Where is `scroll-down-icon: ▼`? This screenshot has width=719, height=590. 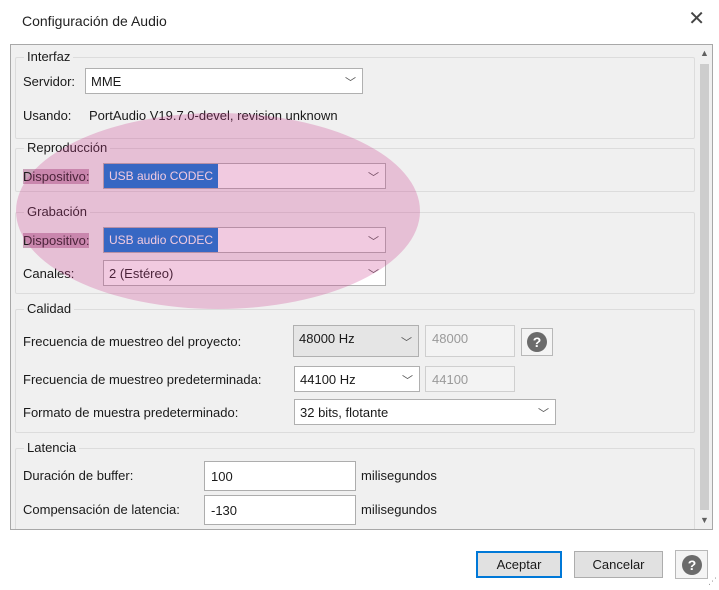 scroll-down-icon: ▼ is located at coordinates (704, 520).